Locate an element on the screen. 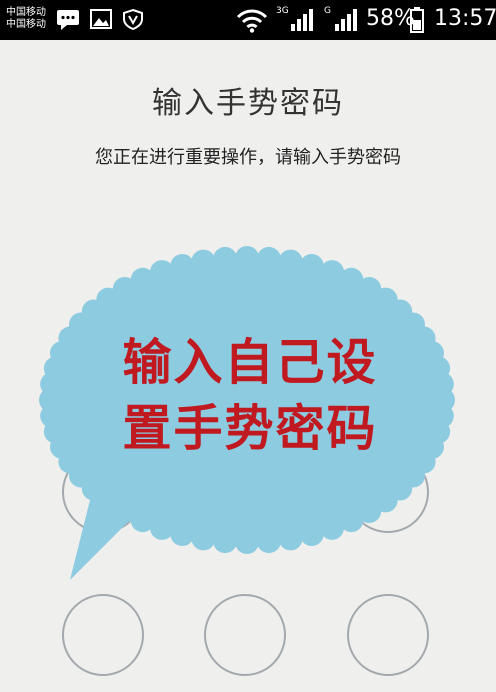 The image size is (496, 692). message-icon is located at coordinates (68, 20).